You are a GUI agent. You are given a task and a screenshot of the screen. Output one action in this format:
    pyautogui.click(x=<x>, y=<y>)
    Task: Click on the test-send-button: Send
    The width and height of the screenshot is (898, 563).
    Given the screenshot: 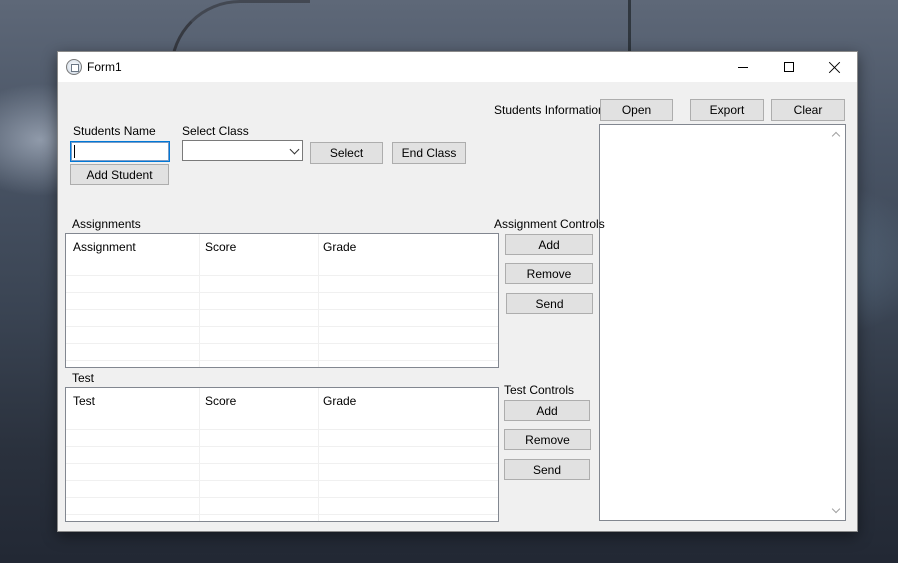 What is the action you would take?
    pyautogui.click(x=547, y=469)
    